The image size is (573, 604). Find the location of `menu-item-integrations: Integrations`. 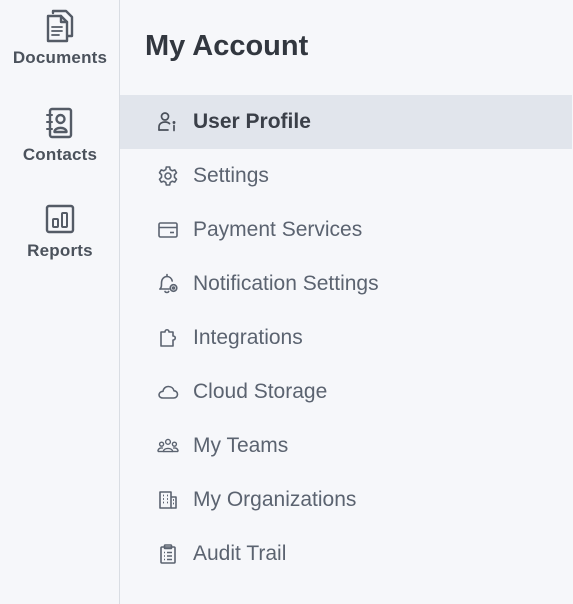

menu-item-integrations: Integrations is located at coordinates (346, 338).